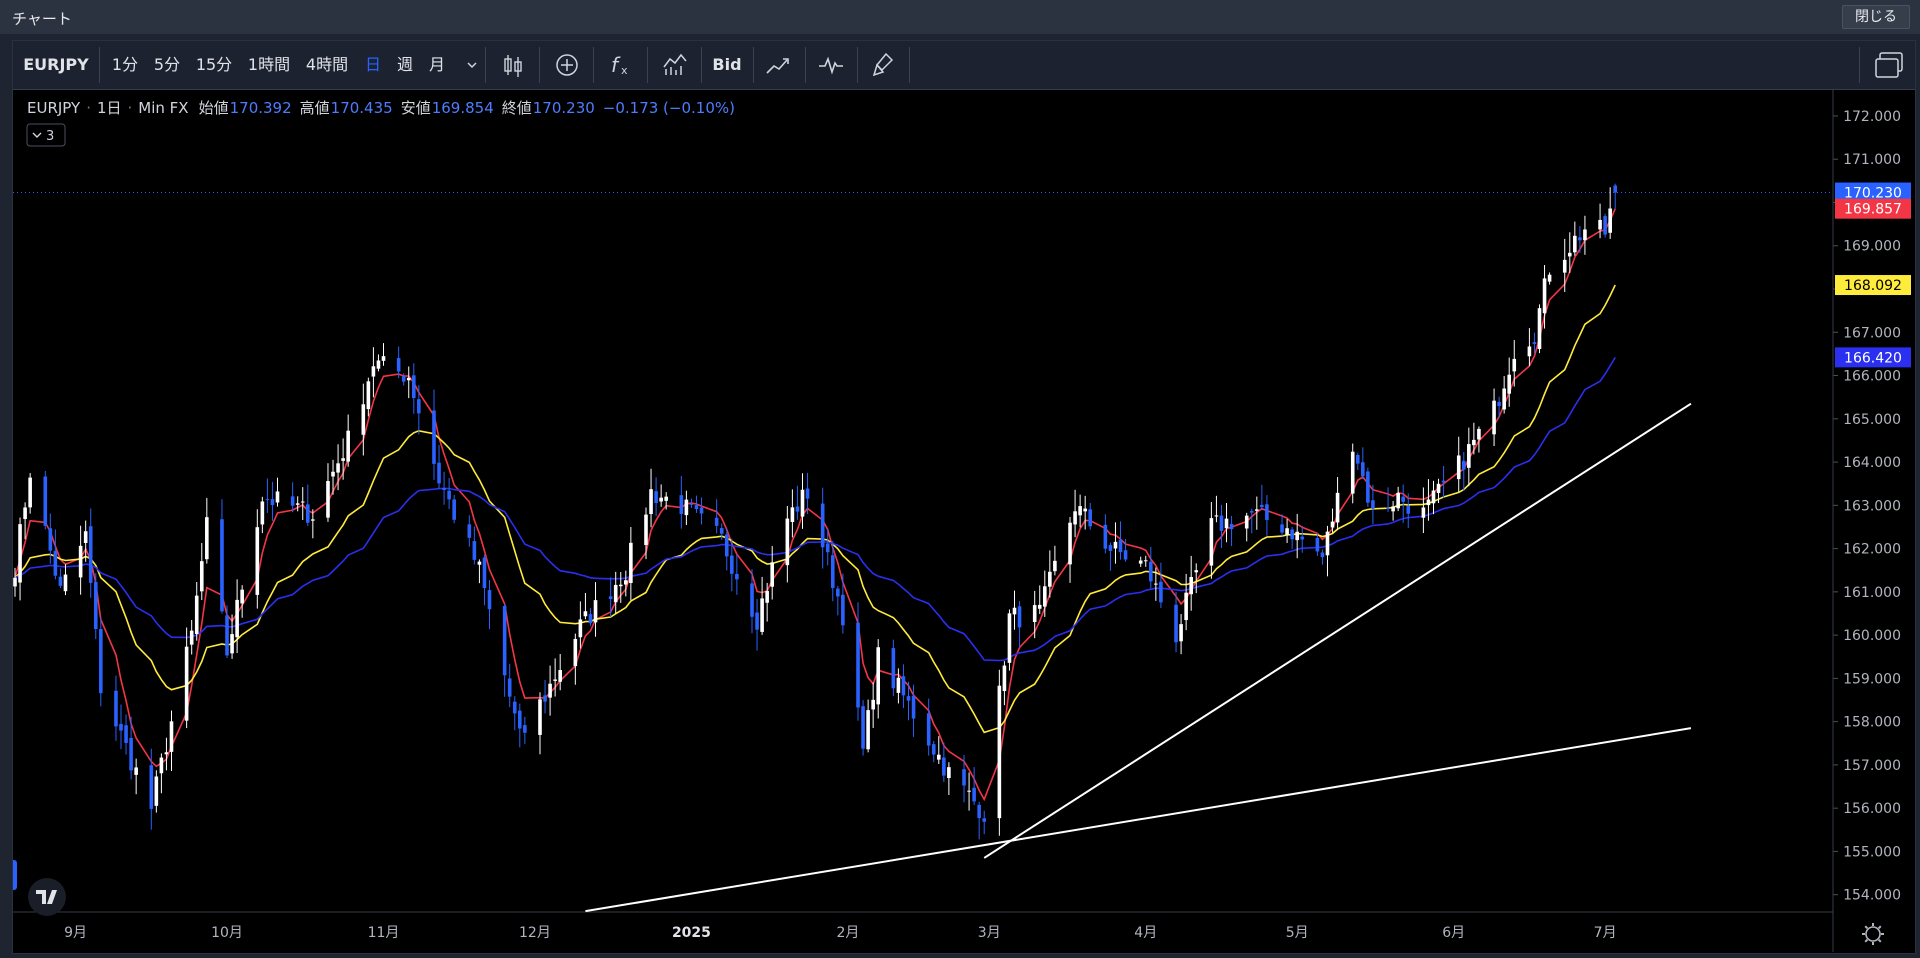 Image resolution: width=1920 pixels, height=958 pixels. What do you see at coordinates (75, 933) in the screenshot?
I see `x-tick-label: 9月` at bounding box center [75, 933].